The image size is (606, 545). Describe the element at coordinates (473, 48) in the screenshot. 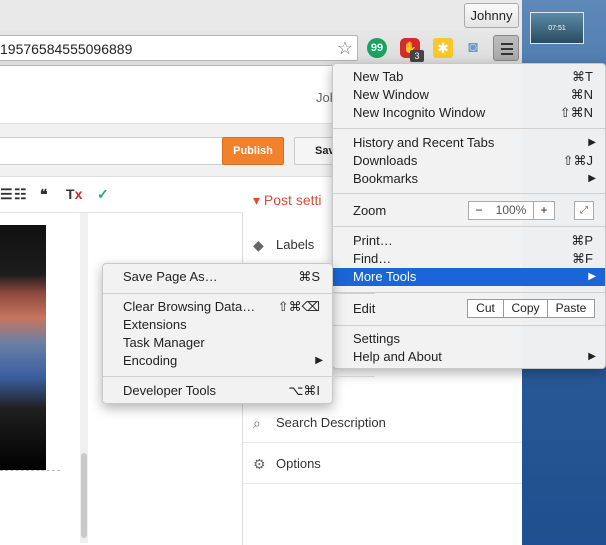

I see `camera-icon: ◙` at that location.